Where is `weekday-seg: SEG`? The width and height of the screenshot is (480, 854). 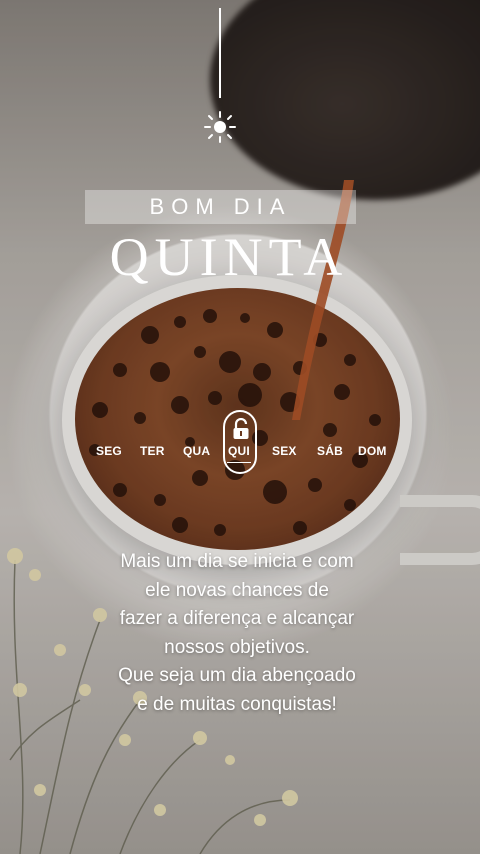
weekday-seg: SEG is located at coordinates (109, 451).